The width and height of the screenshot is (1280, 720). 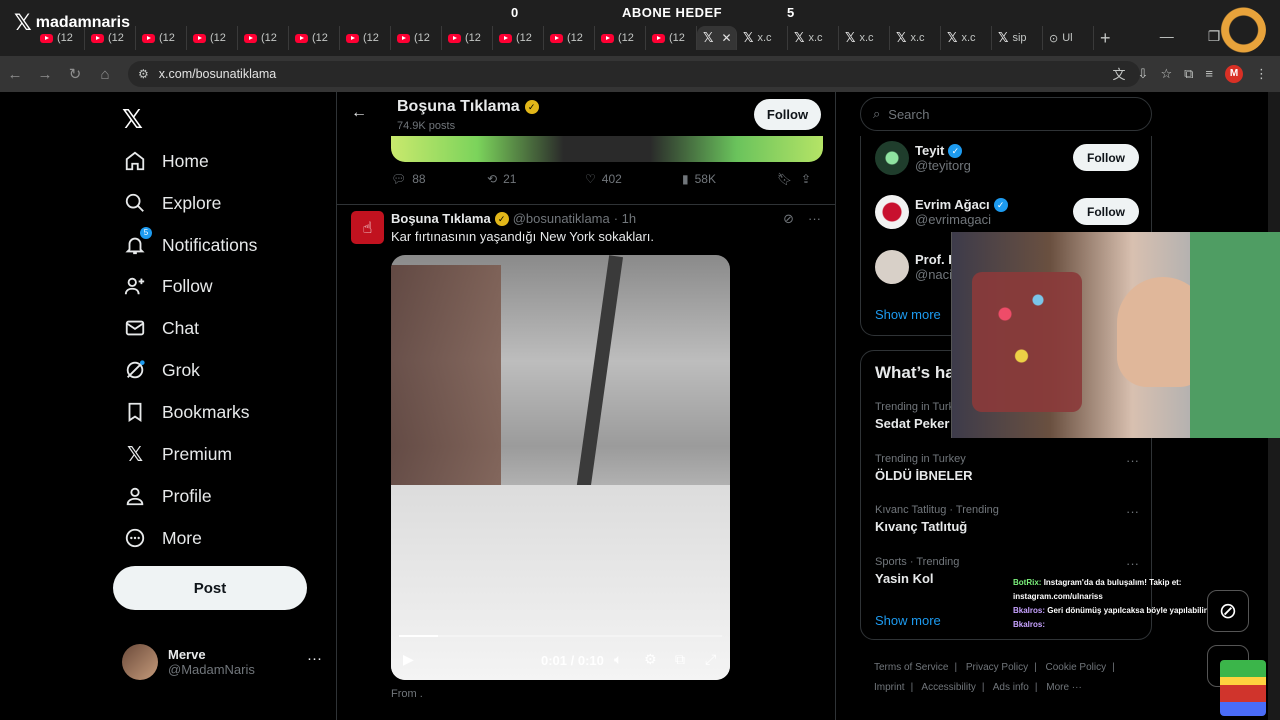 What do you see at coordinates (561, 218) in the screenshot?
I see `tweet-handle: @bosunatiklama` at bounding box center [561, 218].